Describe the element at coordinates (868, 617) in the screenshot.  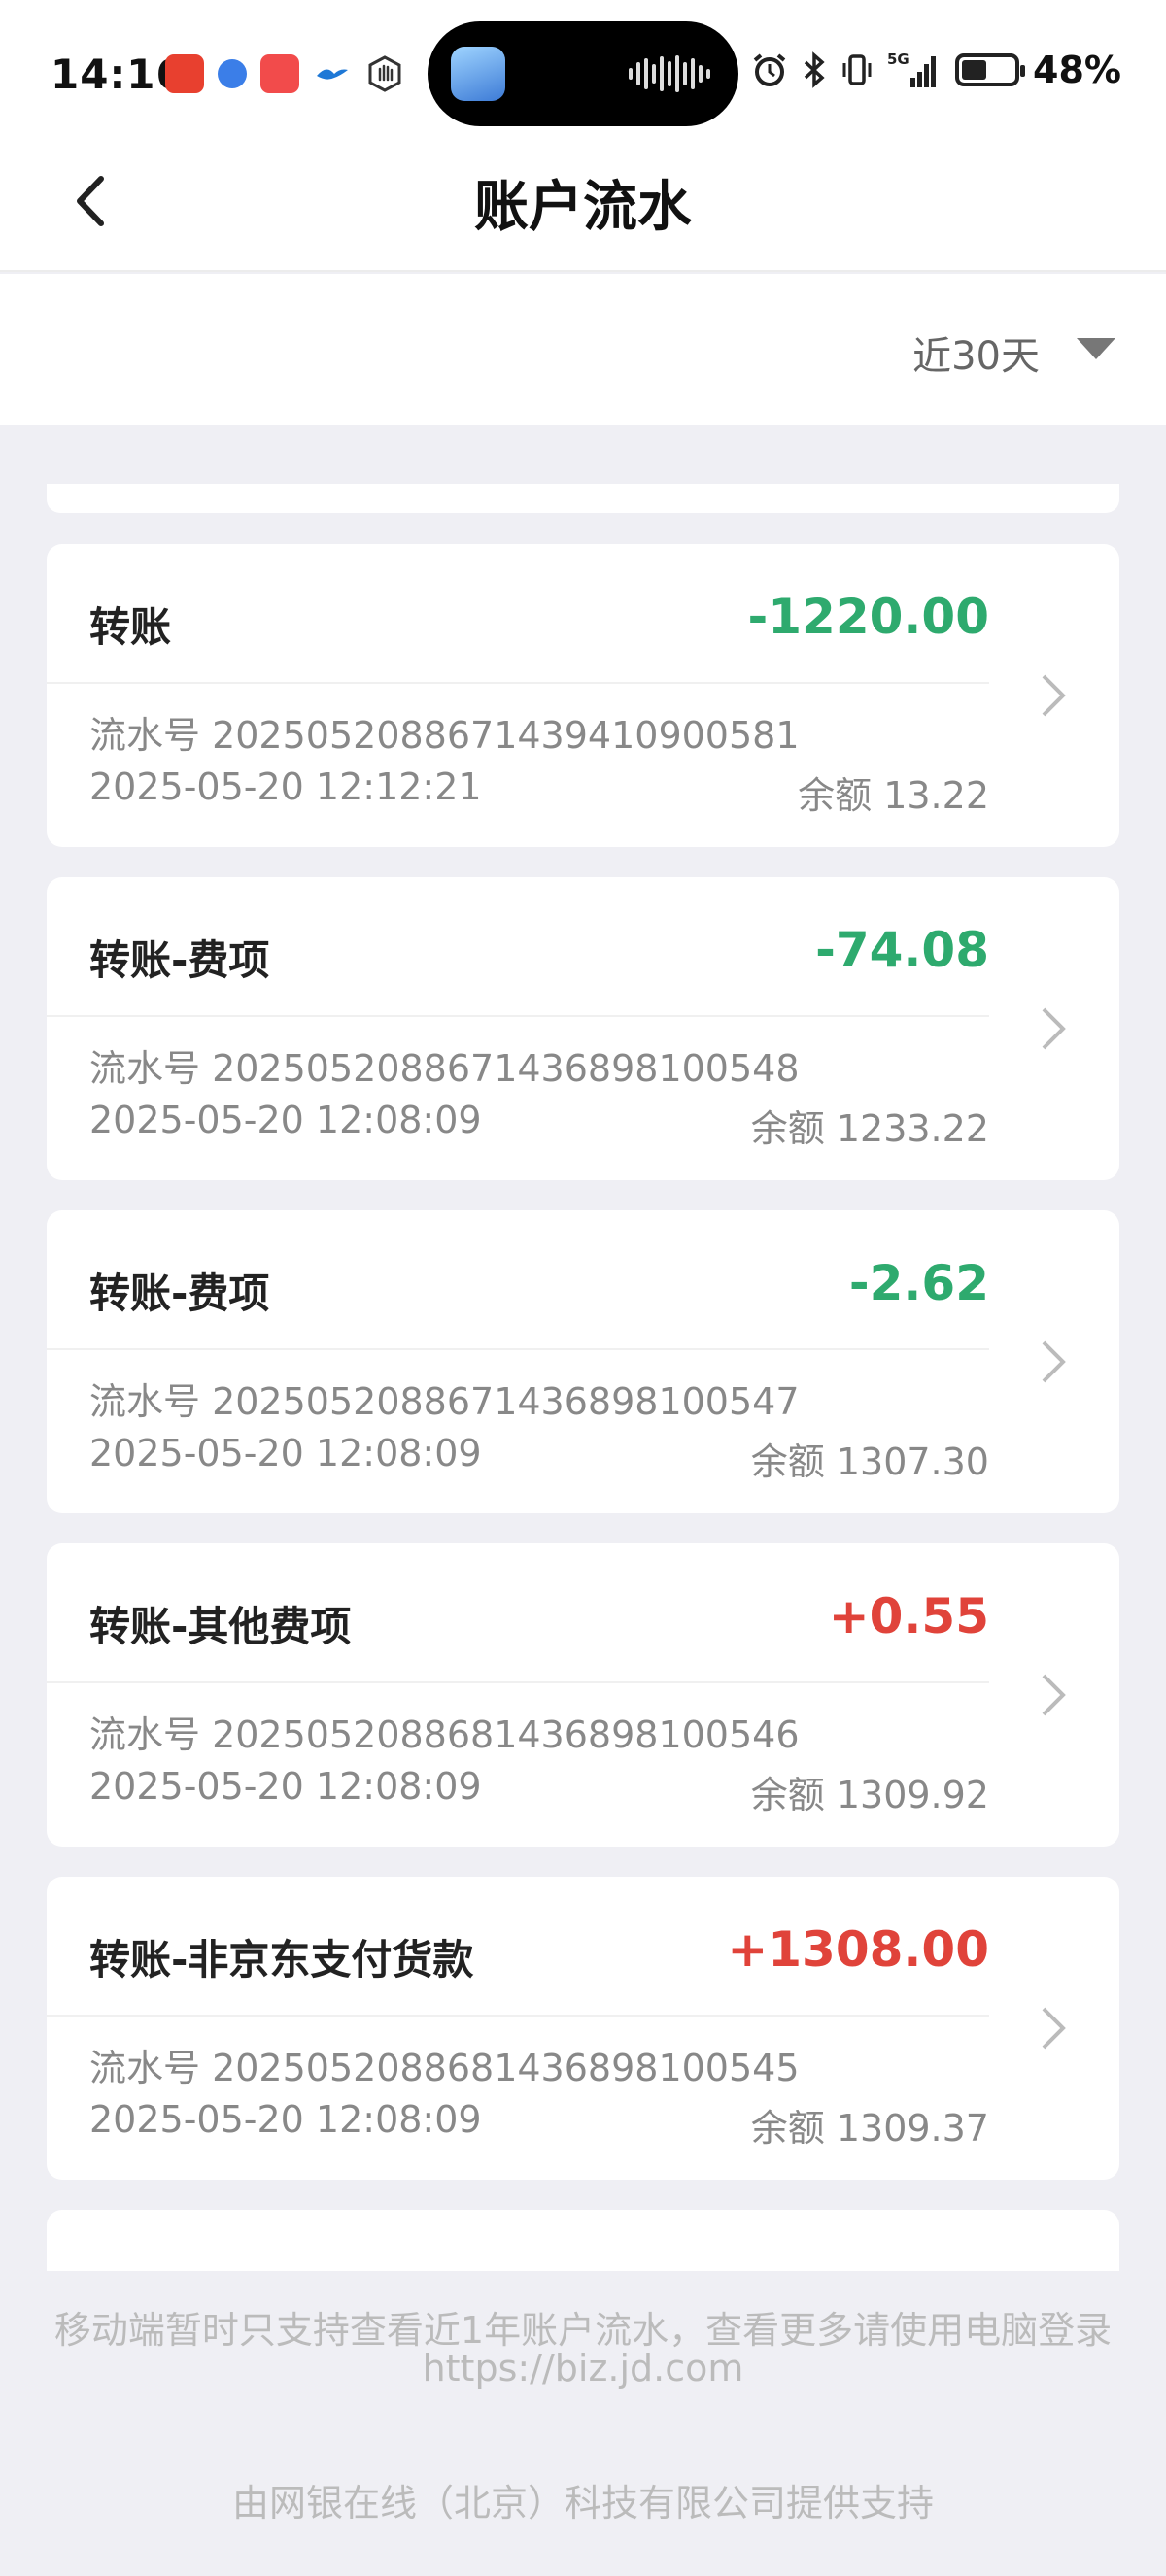
I see `transaction-amount: -1220.00` at that location.